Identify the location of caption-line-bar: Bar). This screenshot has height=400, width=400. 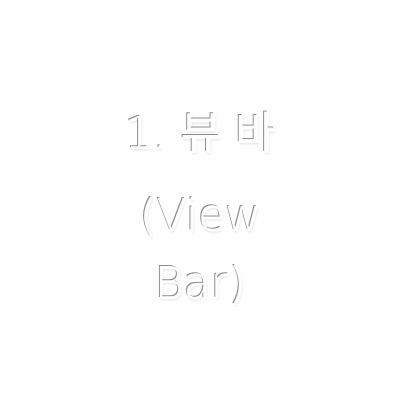
(200, 283).